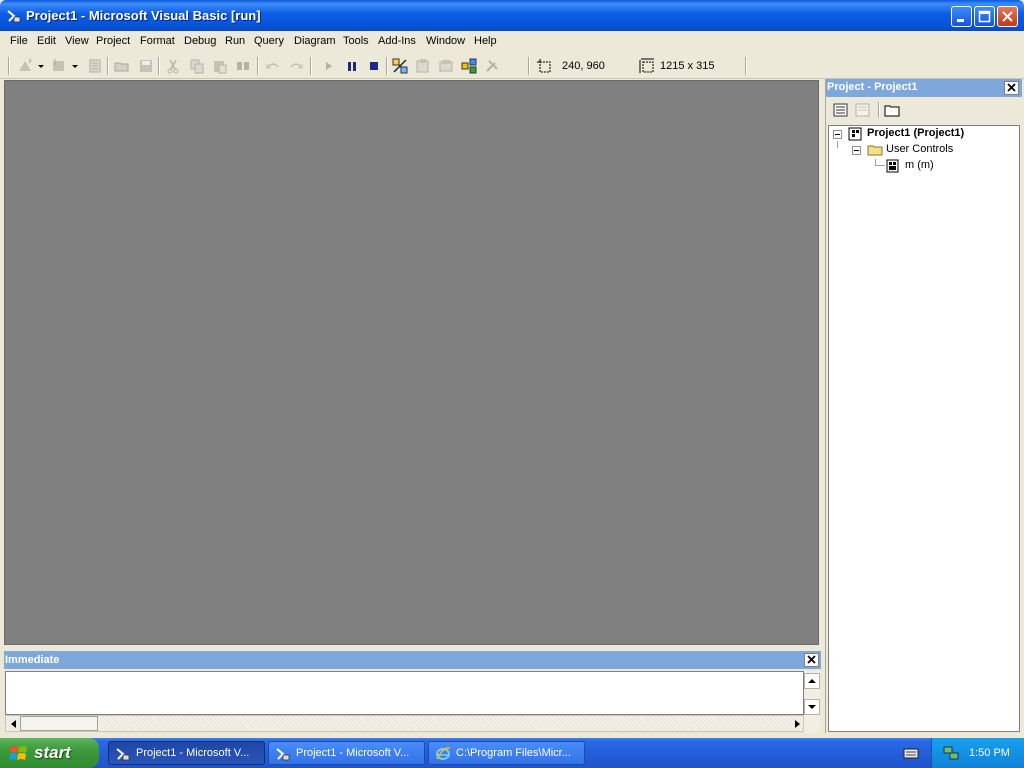 The width and height of the screenshot is (1024, 768). Describe the element at coordinates (445, 41) in the screenshot. I see `menu-window: Window` at that location.